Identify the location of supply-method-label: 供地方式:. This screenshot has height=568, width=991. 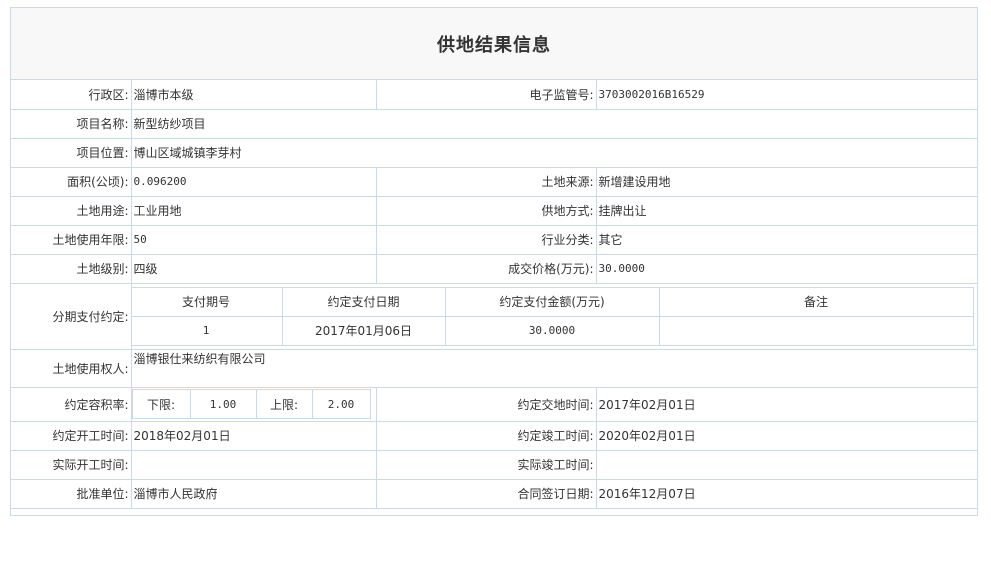
(486, 210).